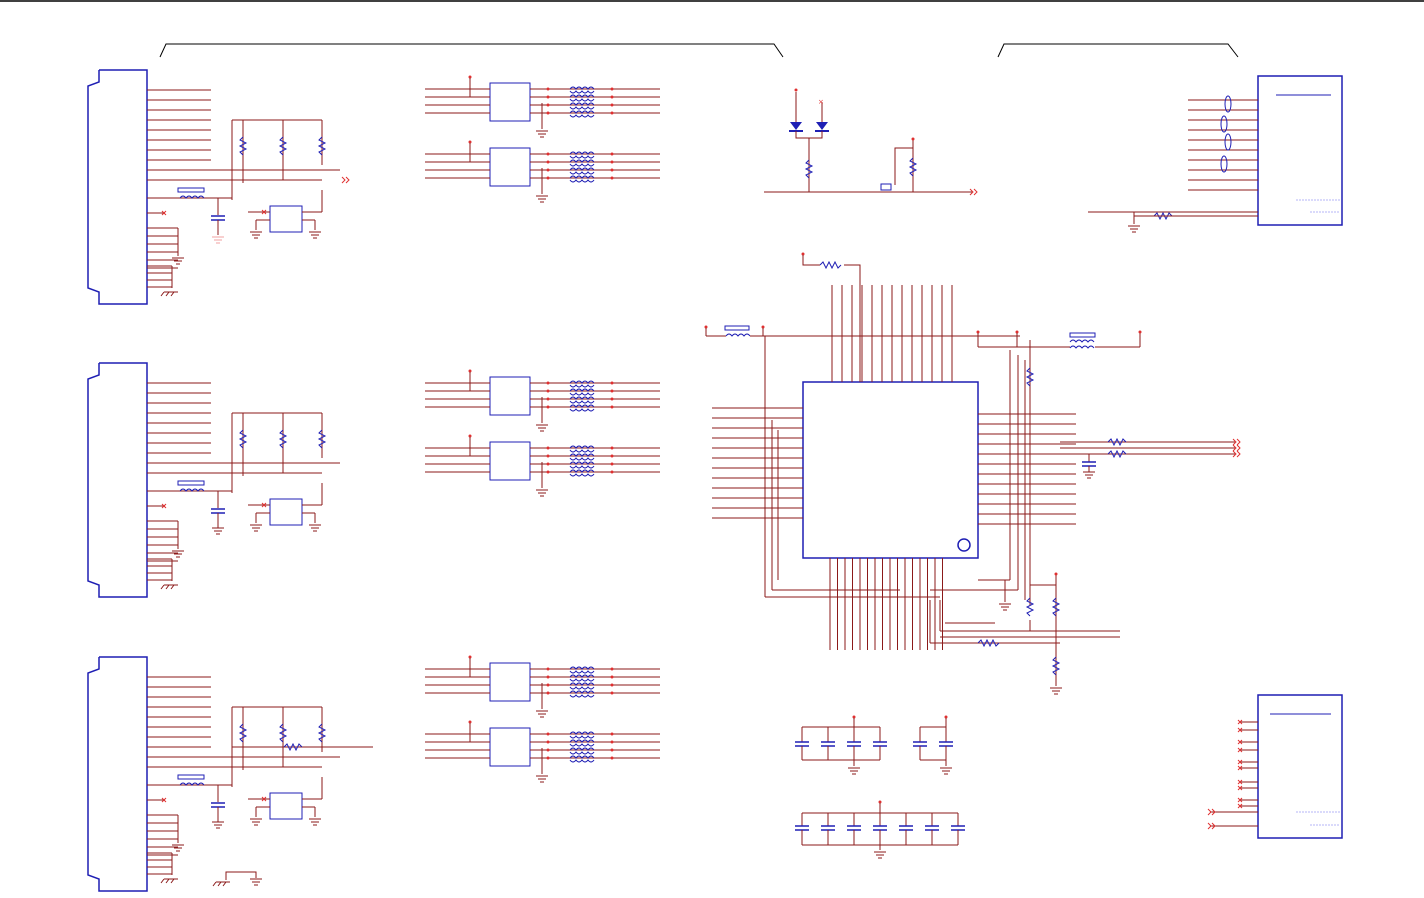 Image resolution: width=1424 pixels, height=898 pixels. Describe the element at coordinates (286, 806) in the screenshot. I see `regulator-ic` at that location.